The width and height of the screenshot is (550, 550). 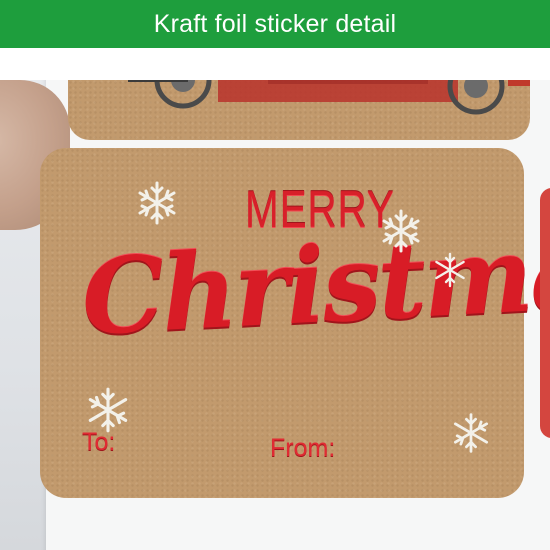 I want to click on from-label: From:, so click(x=303, y=448).